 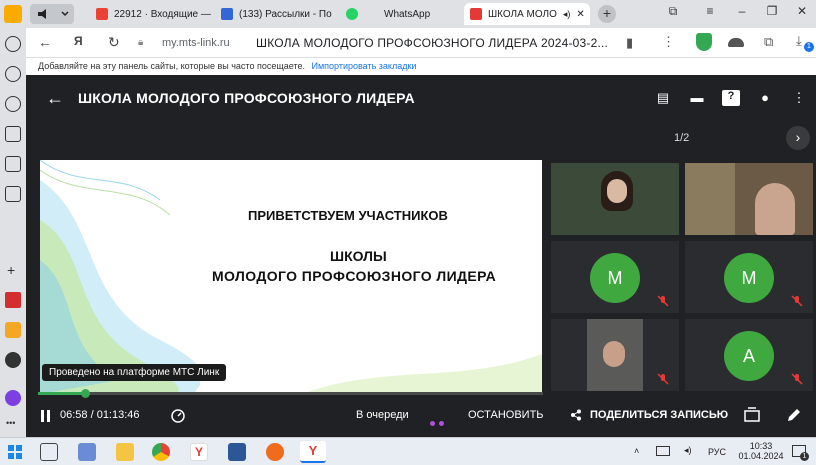 What do you see at coordinates (246, 98) in the screenshot?
I see `event-title: ШКОЛА МОЛОДОГО ПРОФСОЮЗНОГО ЛИДЕРА` at bounding box center [246, 98].